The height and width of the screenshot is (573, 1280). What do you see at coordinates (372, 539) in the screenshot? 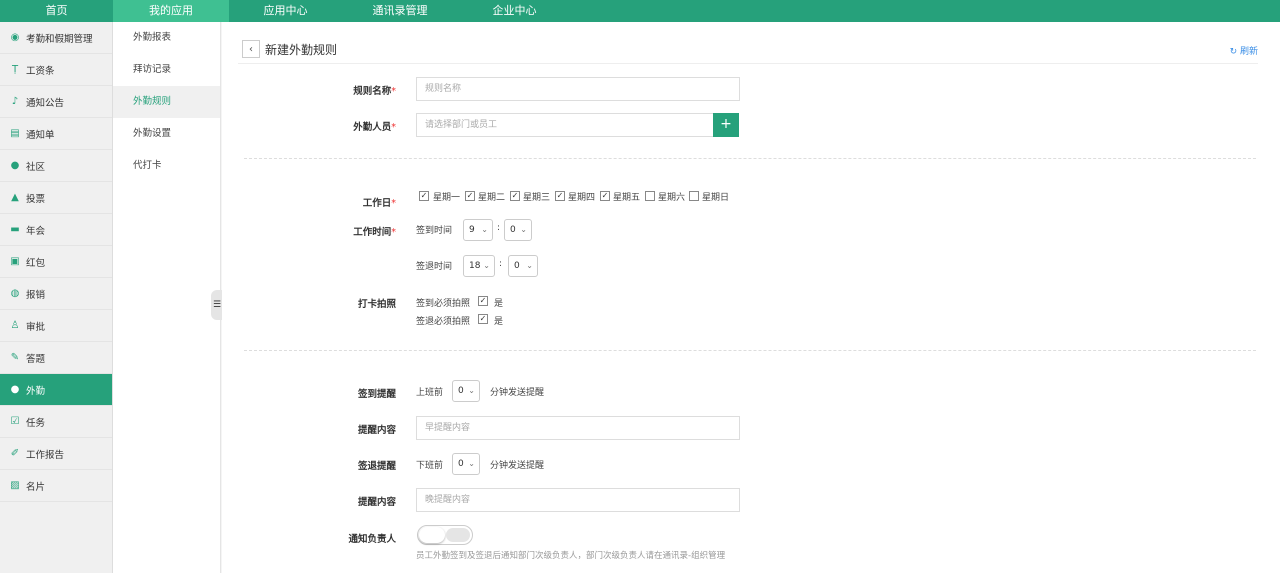
I see `notify-leader-label: 通知负责人` at bounding box center [372, 539].